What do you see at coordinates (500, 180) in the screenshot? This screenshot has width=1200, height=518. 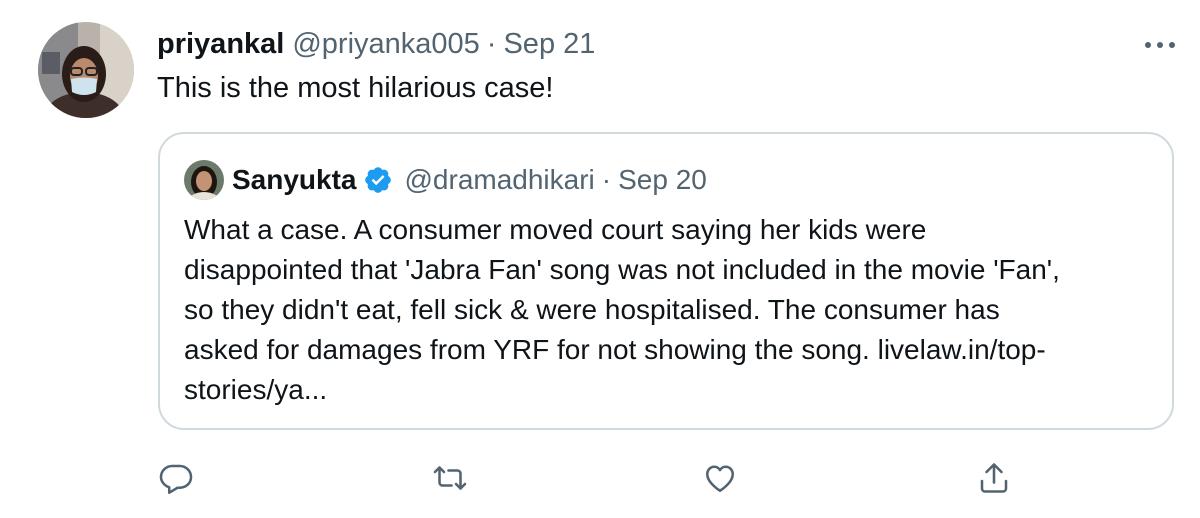 I see `quoted-user-handle: @dramadhikari` at bounding box center [500, 180].